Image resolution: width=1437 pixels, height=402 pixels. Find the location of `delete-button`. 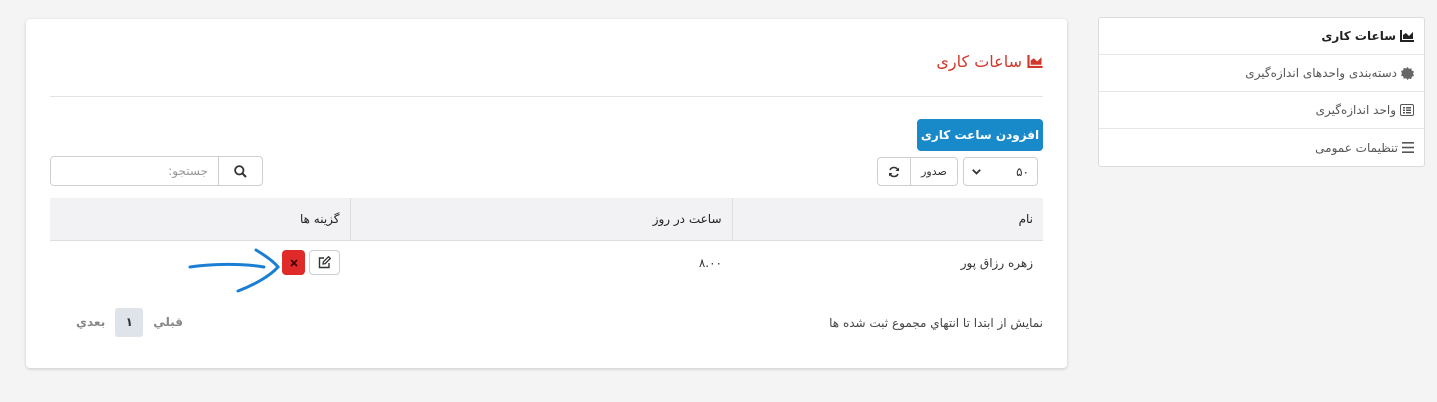

delete-button is located at coordinates (293, 263).